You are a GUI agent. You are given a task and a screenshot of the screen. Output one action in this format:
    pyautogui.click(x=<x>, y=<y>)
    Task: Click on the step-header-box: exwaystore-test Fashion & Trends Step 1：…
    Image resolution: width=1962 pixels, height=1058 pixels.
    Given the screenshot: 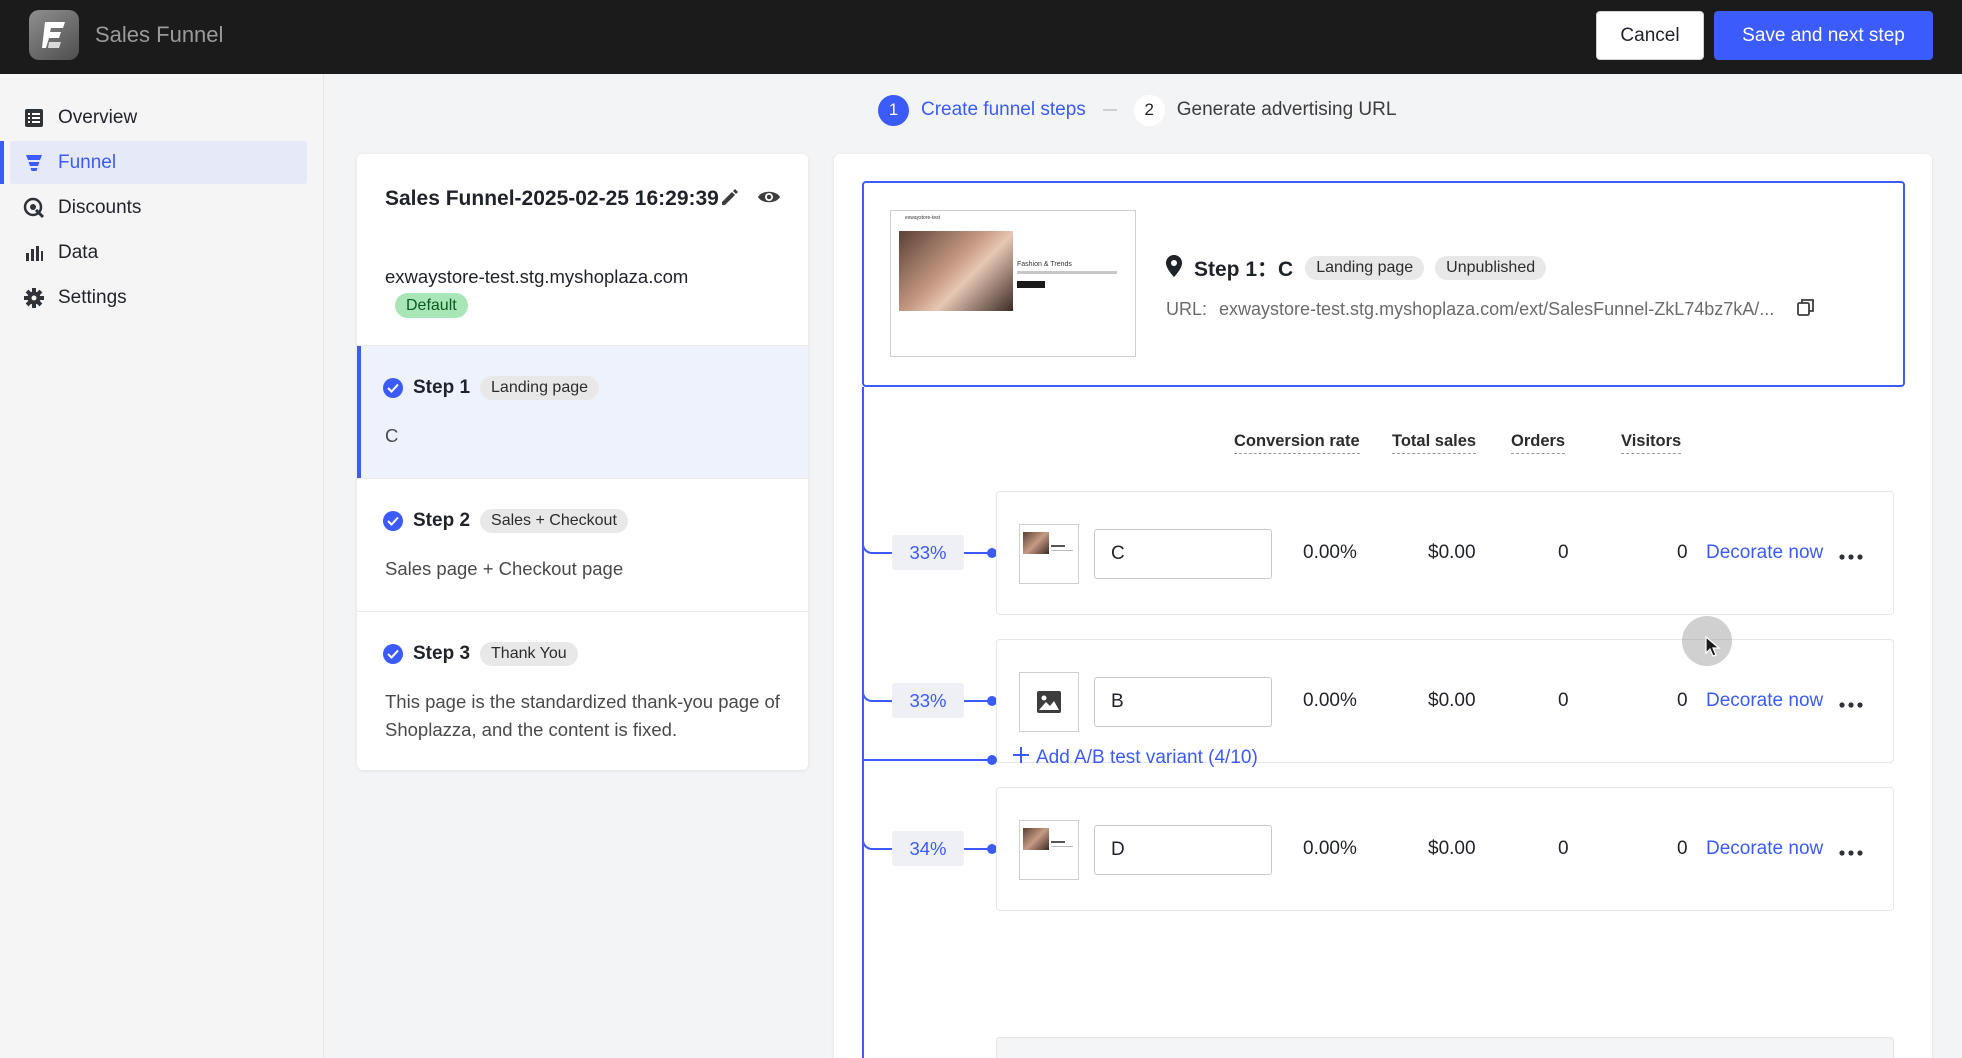 What is the action you would take?
    pyautogui.click(x=1383, y=284)
    